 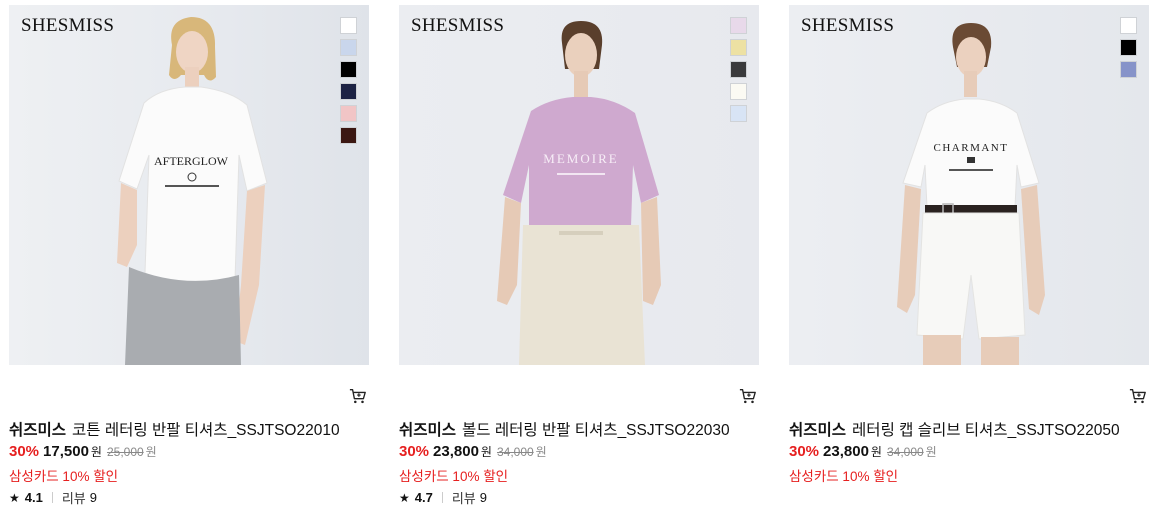 I want to click on rating-row: ★ 4.7 리뷰 9, so click(x=443, y=497).